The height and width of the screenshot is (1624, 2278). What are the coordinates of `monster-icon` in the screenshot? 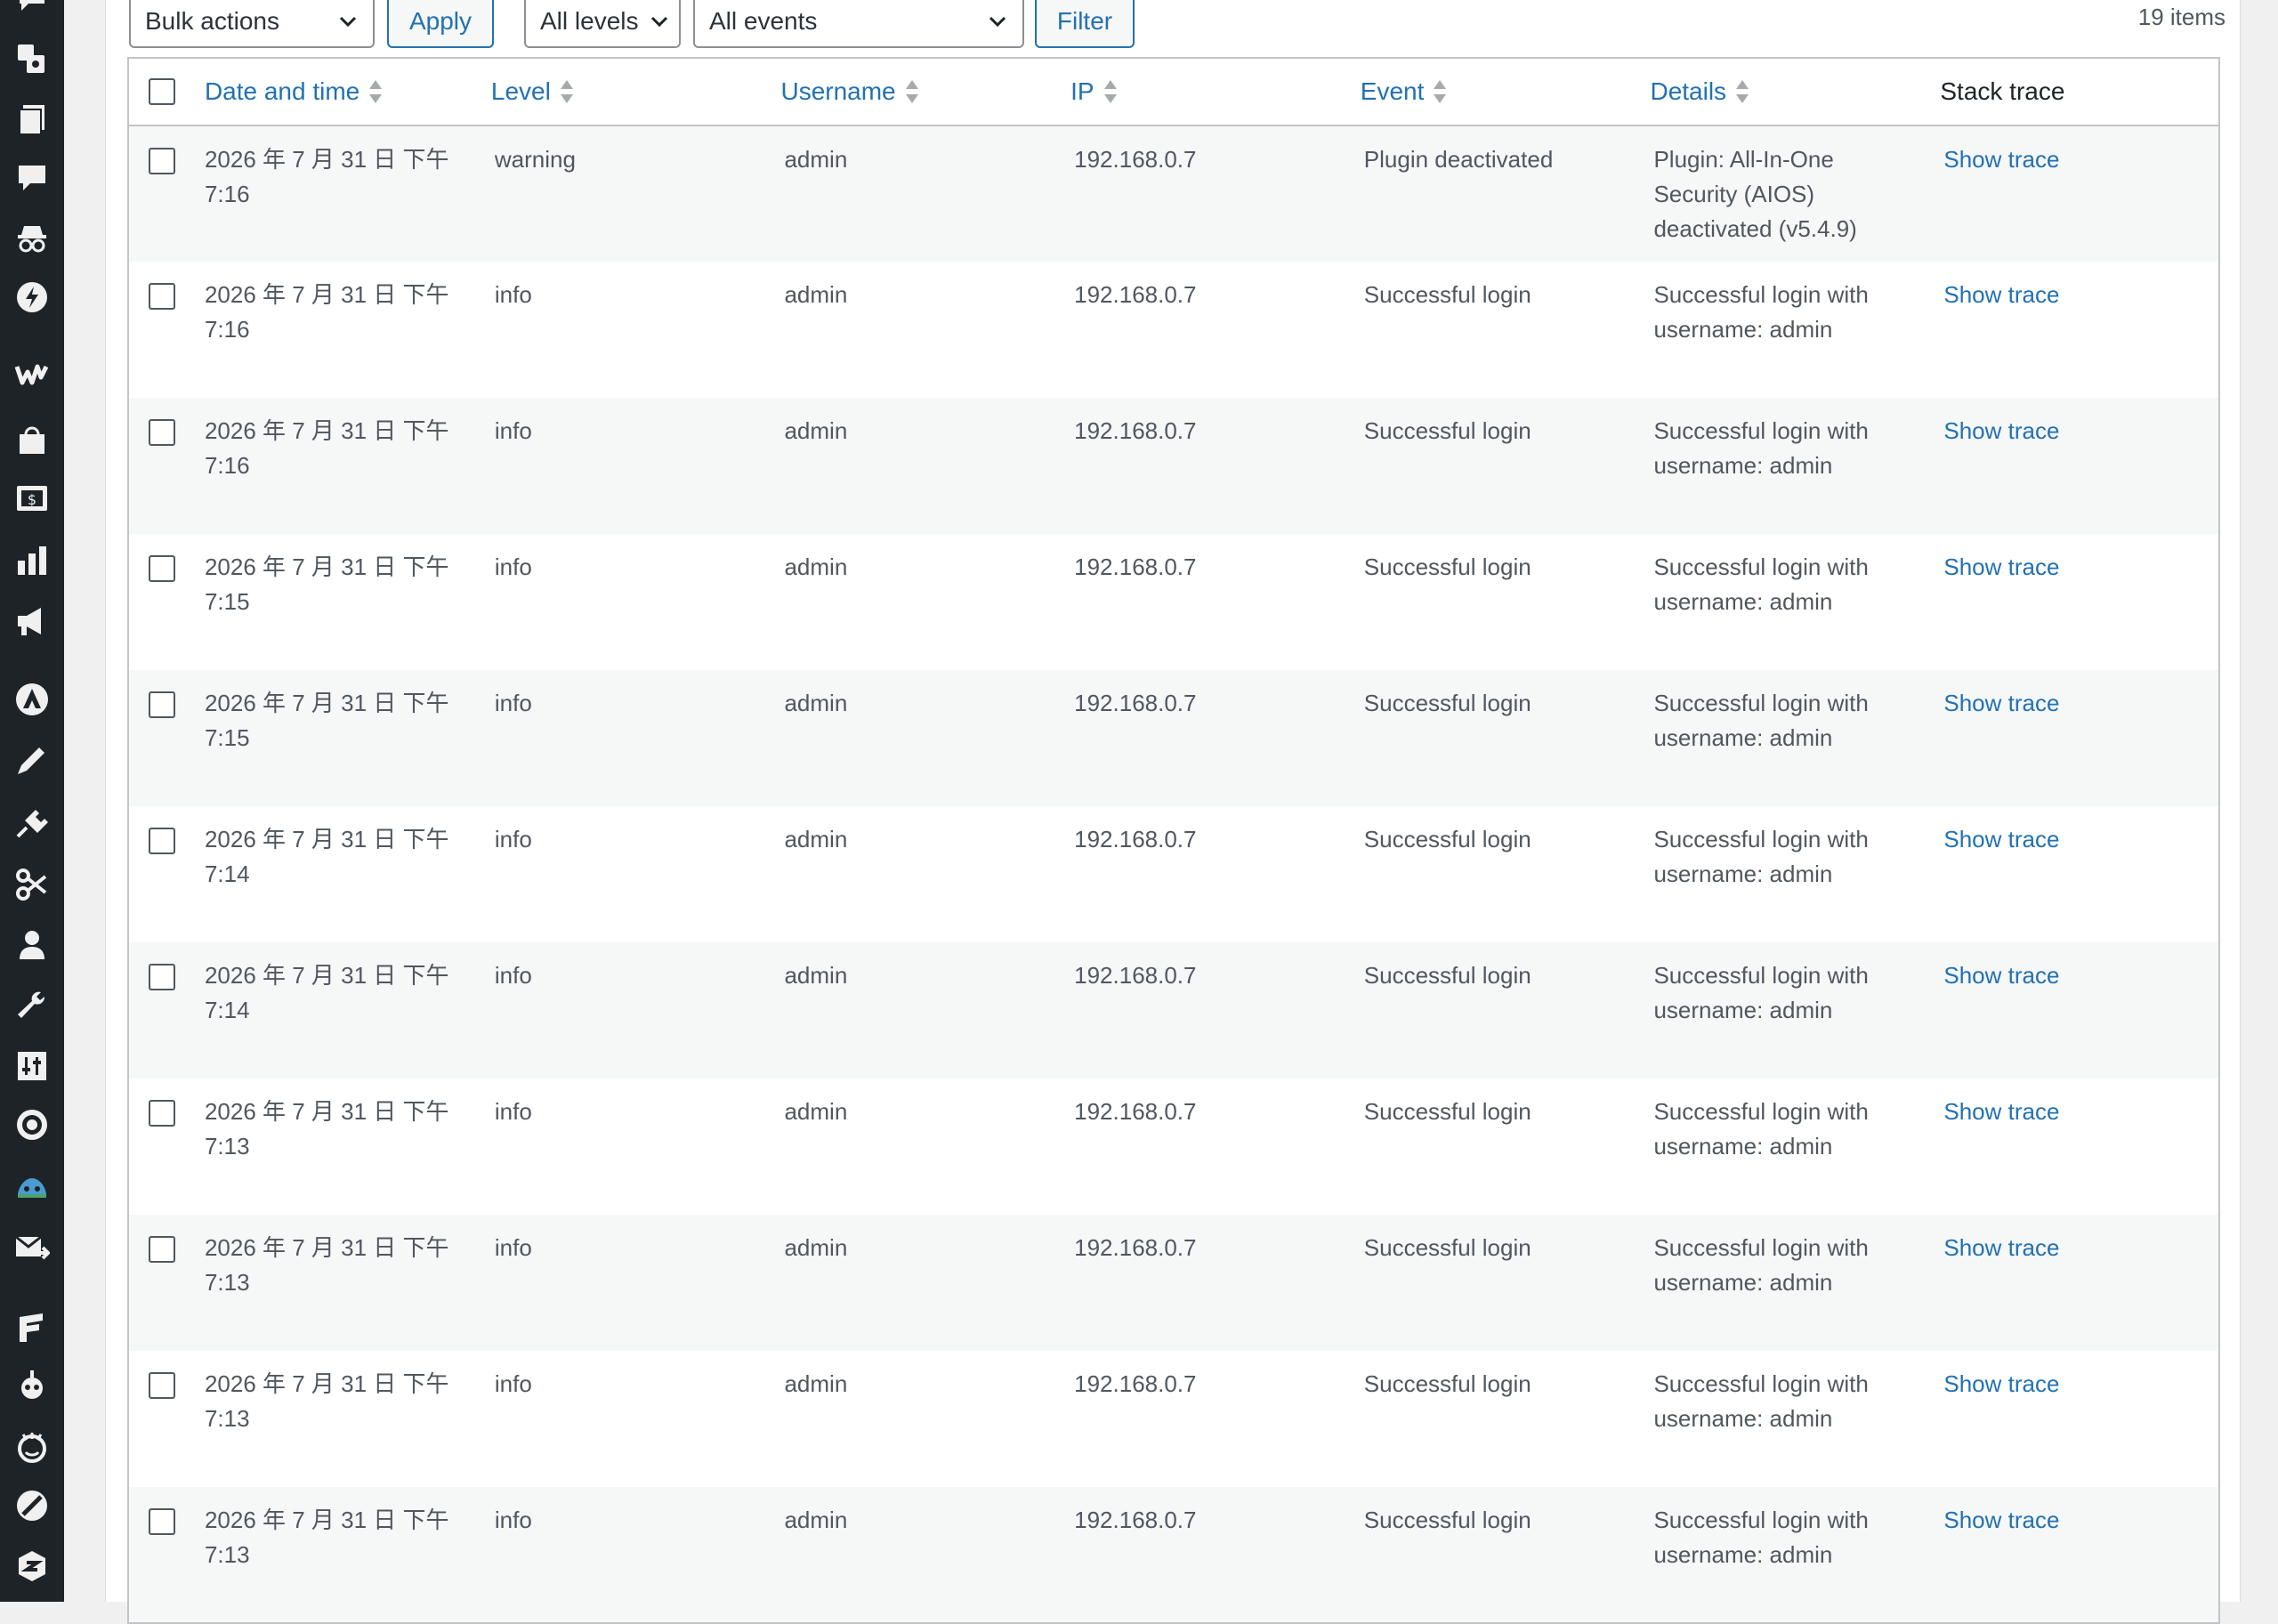 It's located at (32, 1185).